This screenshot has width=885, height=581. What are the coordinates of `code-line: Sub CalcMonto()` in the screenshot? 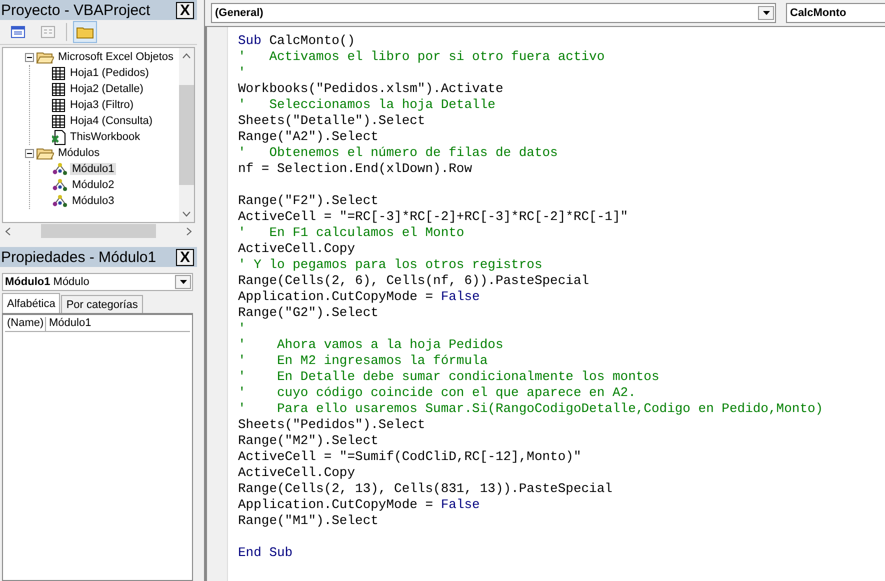 It's located at (297, 41).